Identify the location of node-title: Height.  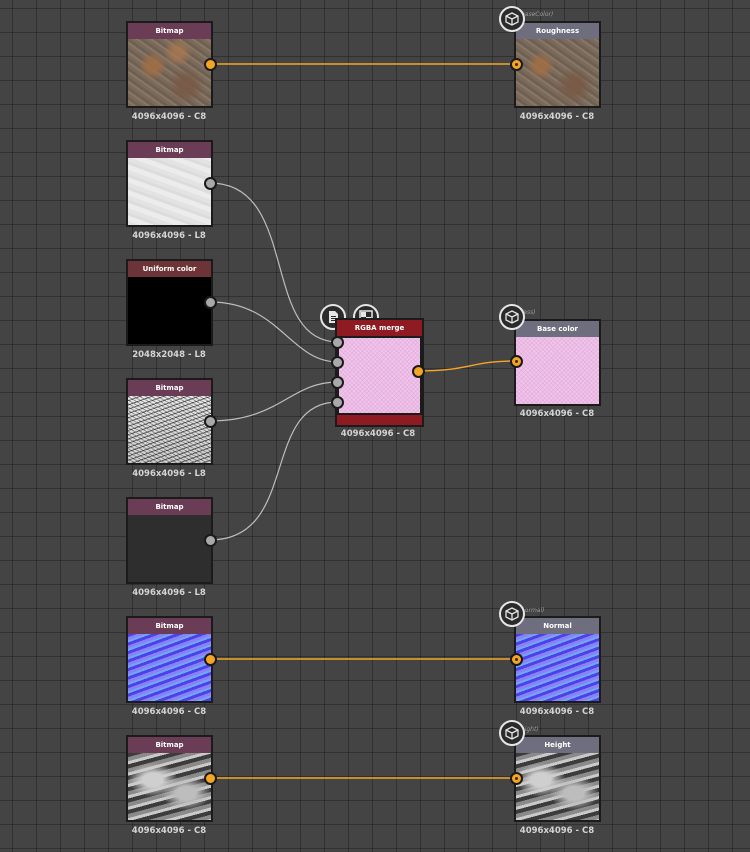
(557, 745).